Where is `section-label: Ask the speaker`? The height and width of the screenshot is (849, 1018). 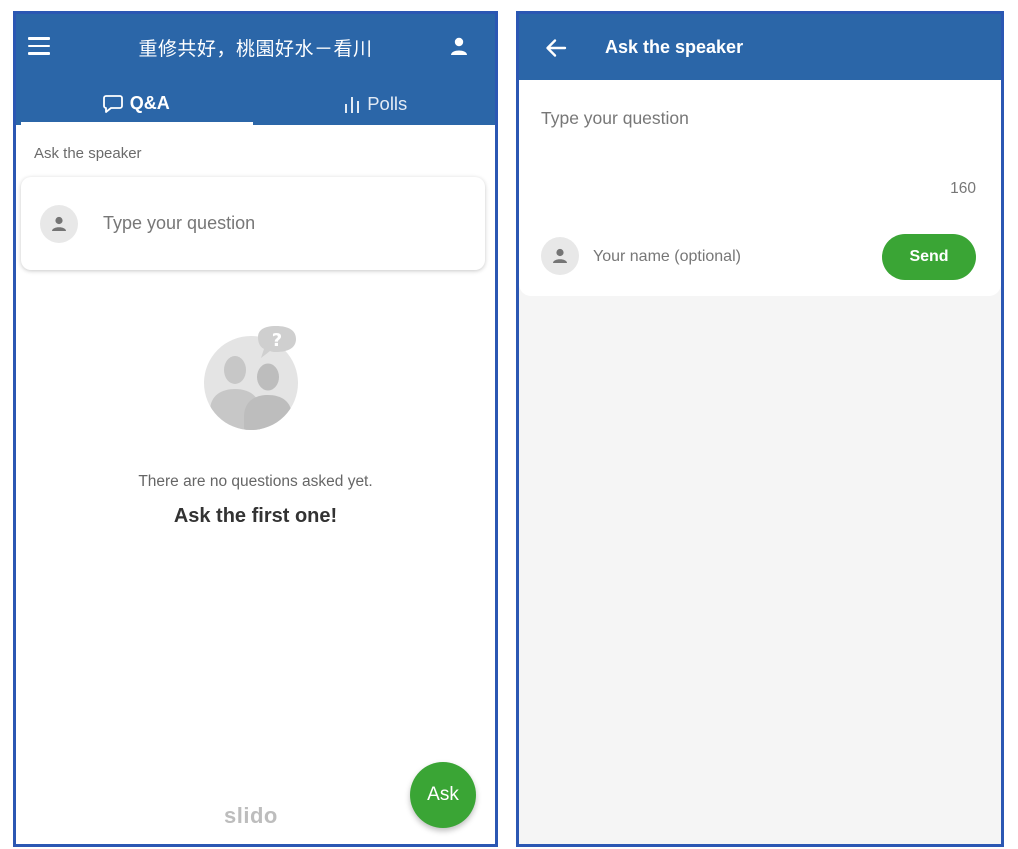 section-label: Ask the speaker is located at coordinates (88, 153).